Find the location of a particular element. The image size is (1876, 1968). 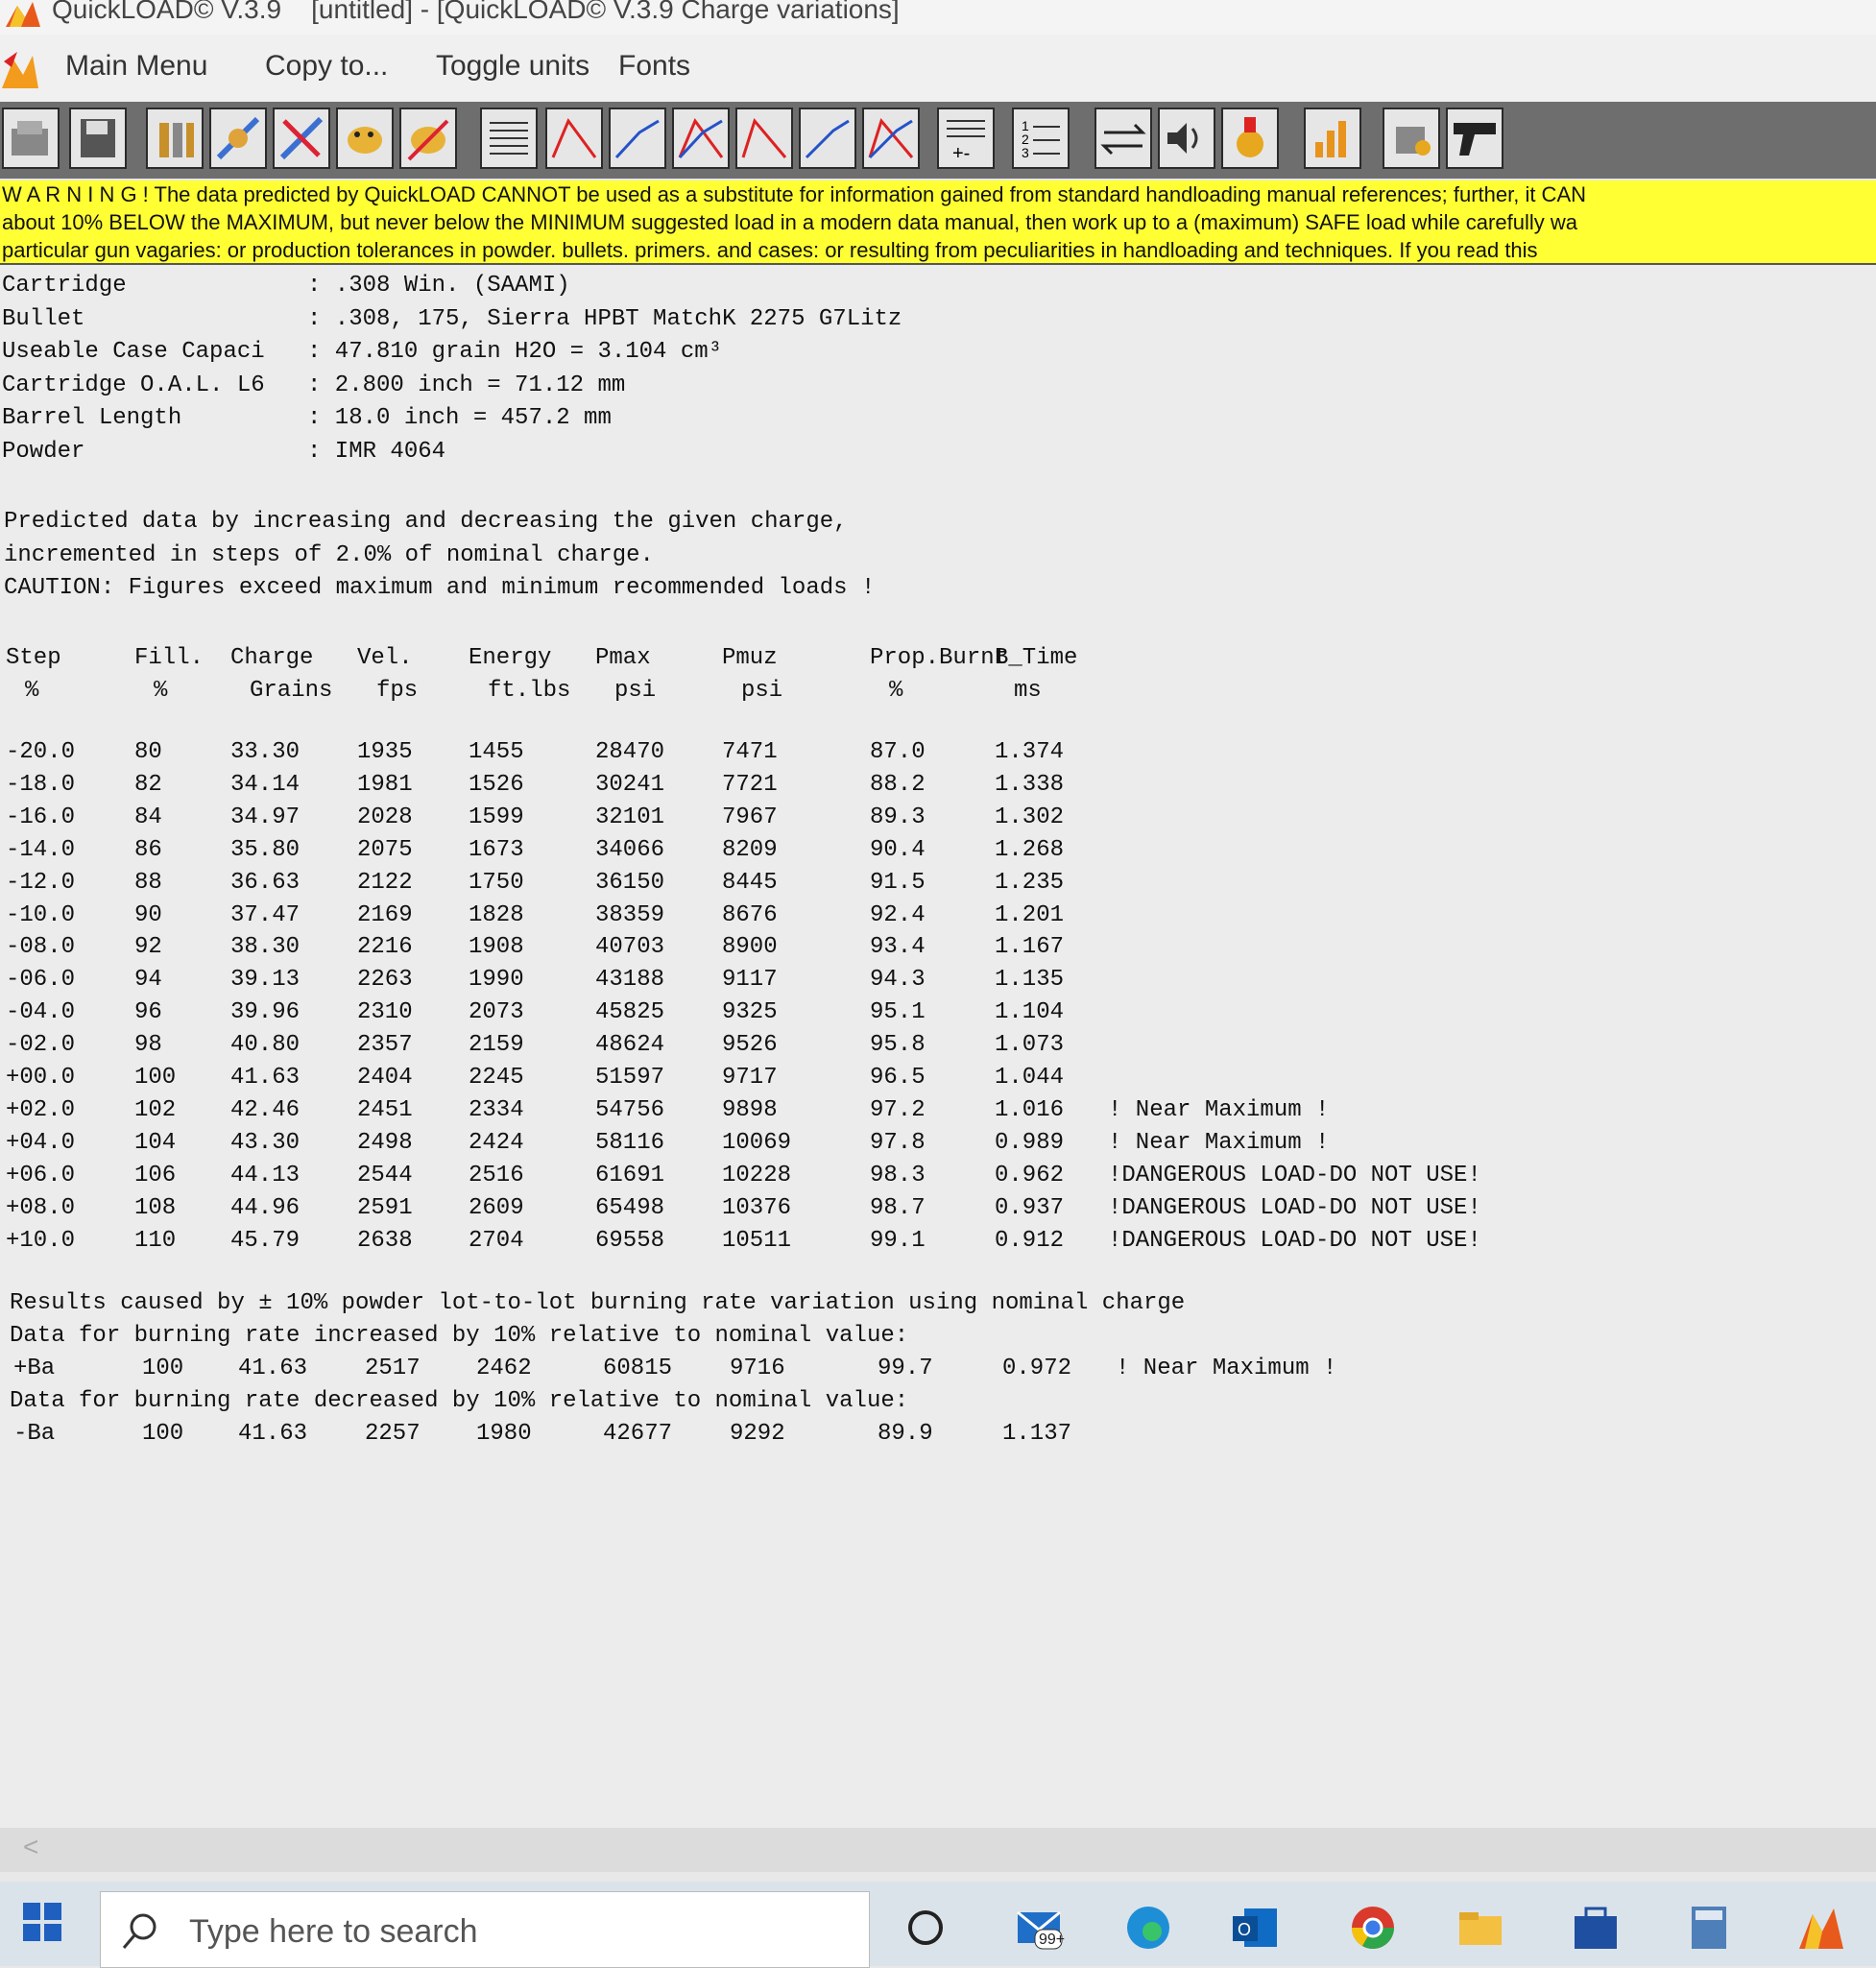

table-cell: 39.96 is located at coordinates (266, 1012).